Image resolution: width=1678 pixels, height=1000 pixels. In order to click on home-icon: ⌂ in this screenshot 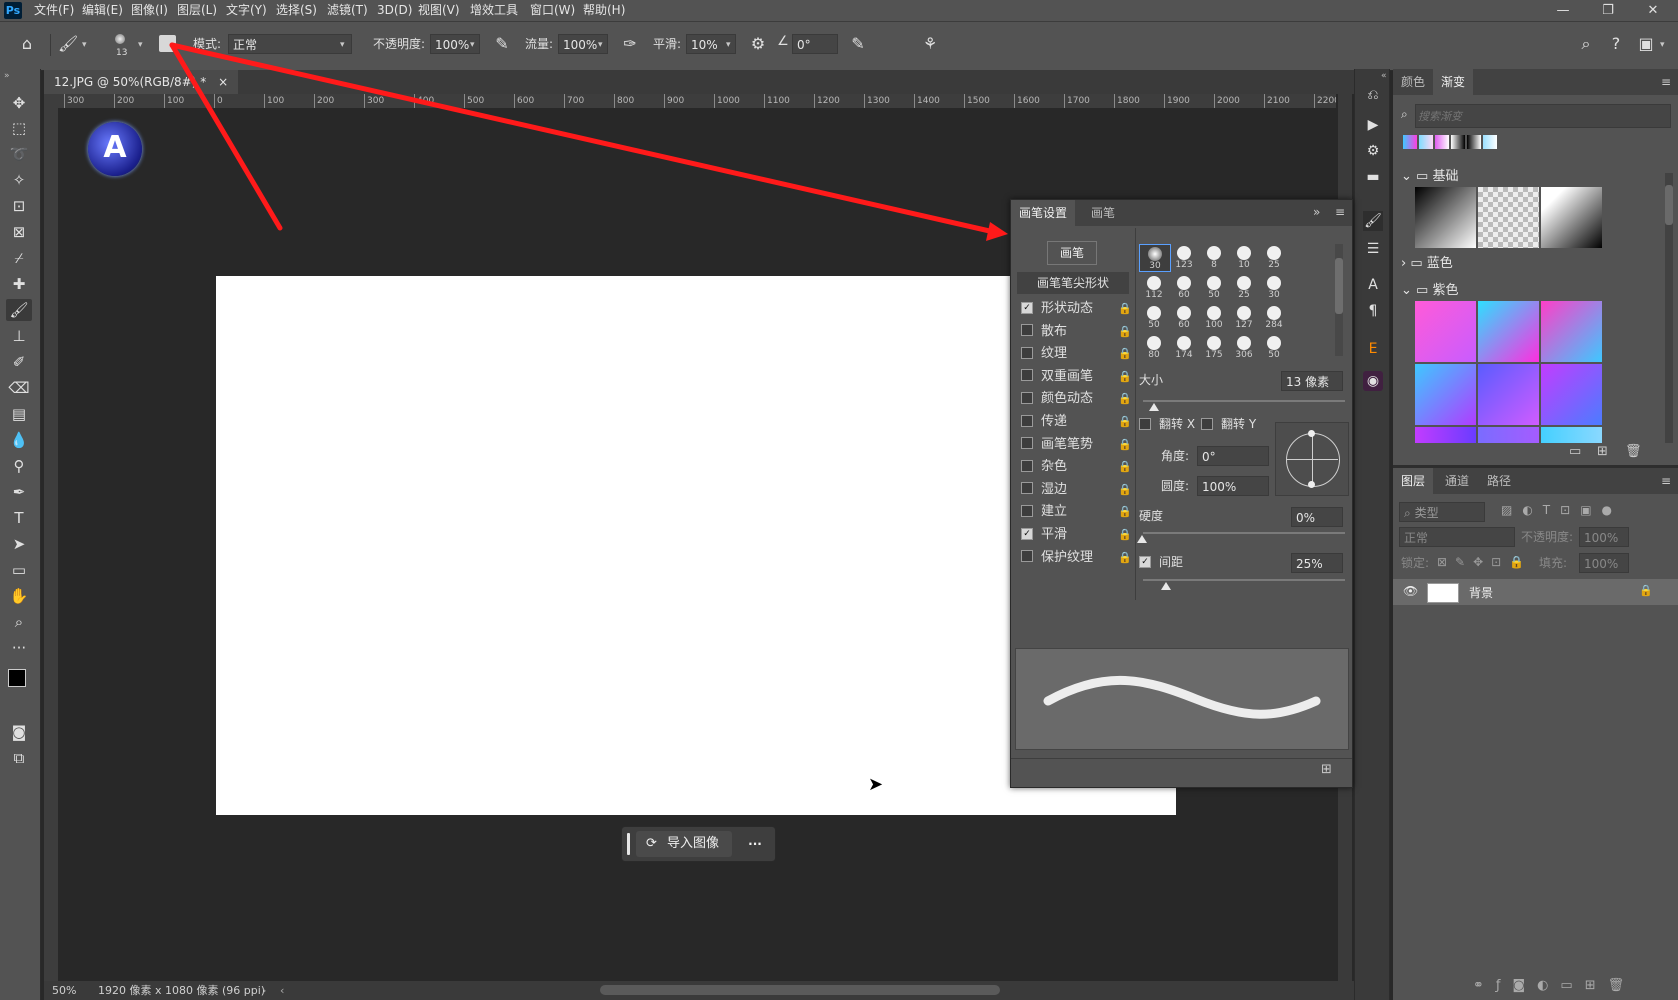, I will do `click(27, 43)`.